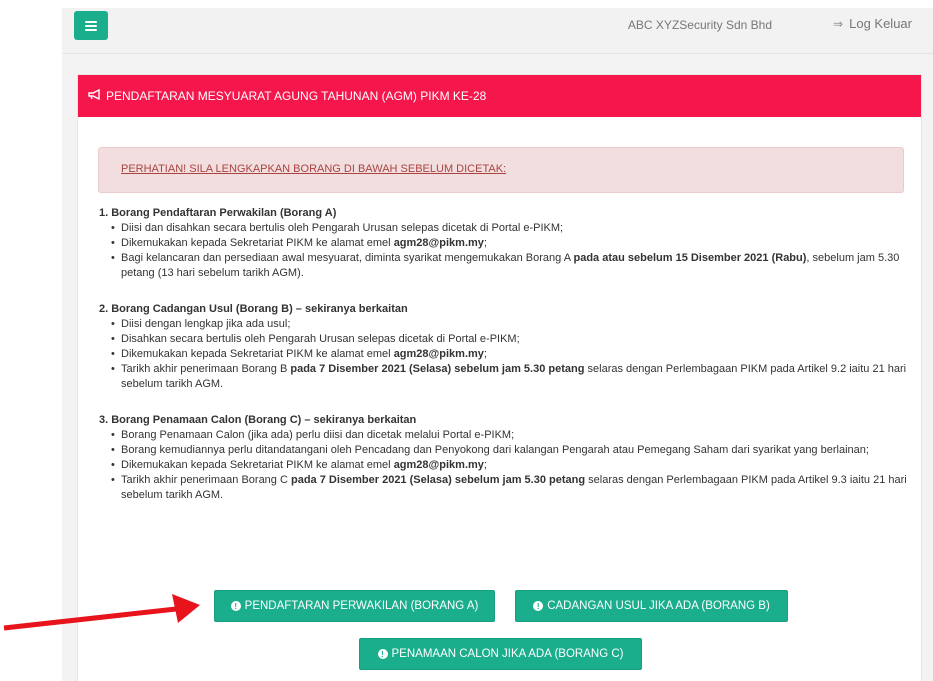 This screenshot has width=933, height=681. I want to click on top-navbar: ABC XYZSecurity Sdn Bhd ⇒ Log Keluar, so click(497, 31).